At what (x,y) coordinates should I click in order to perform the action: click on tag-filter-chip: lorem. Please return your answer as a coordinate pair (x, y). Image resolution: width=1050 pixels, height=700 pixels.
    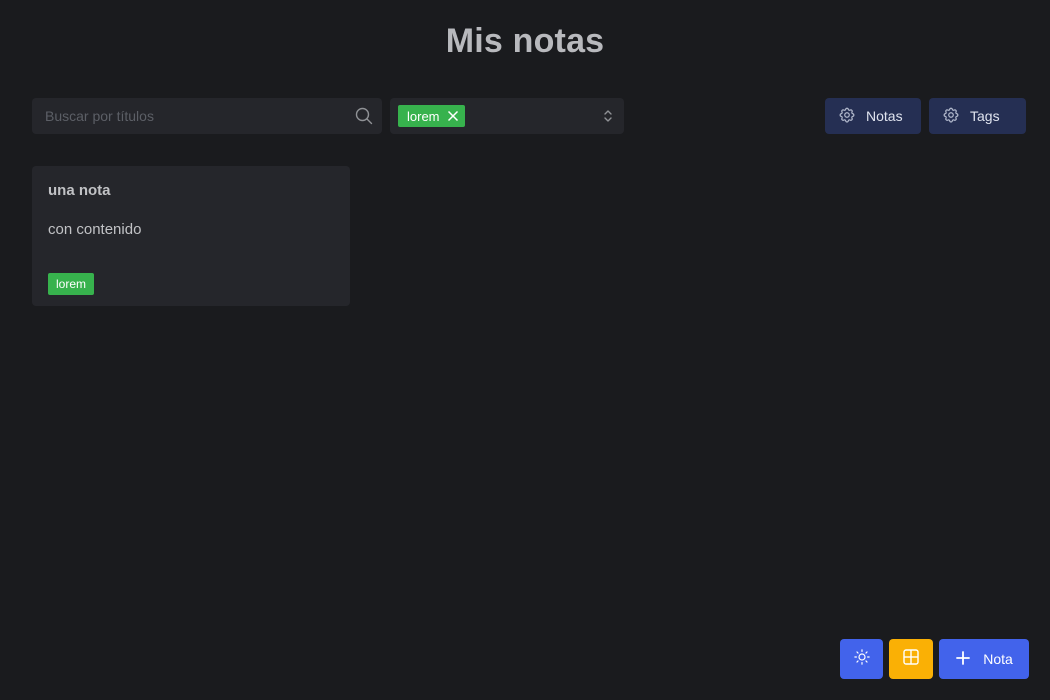
    Looking at the image, I should click on (431, 116).